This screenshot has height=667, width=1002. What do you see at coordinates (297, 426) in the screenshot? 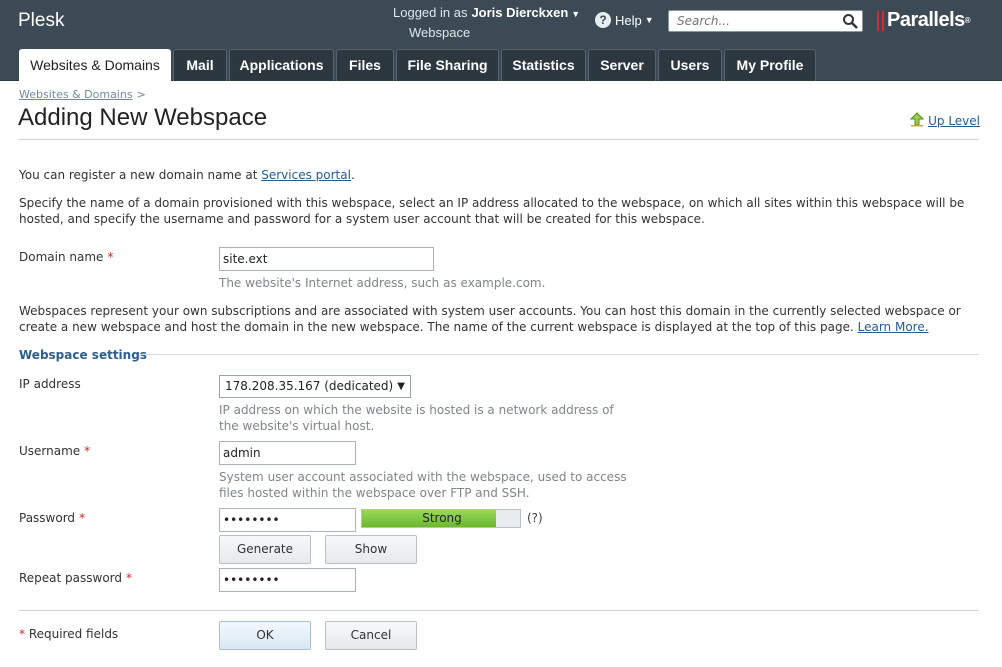
I see `ip-hint-line-2: the website's virtual host.` at bounding box center [297, 426].